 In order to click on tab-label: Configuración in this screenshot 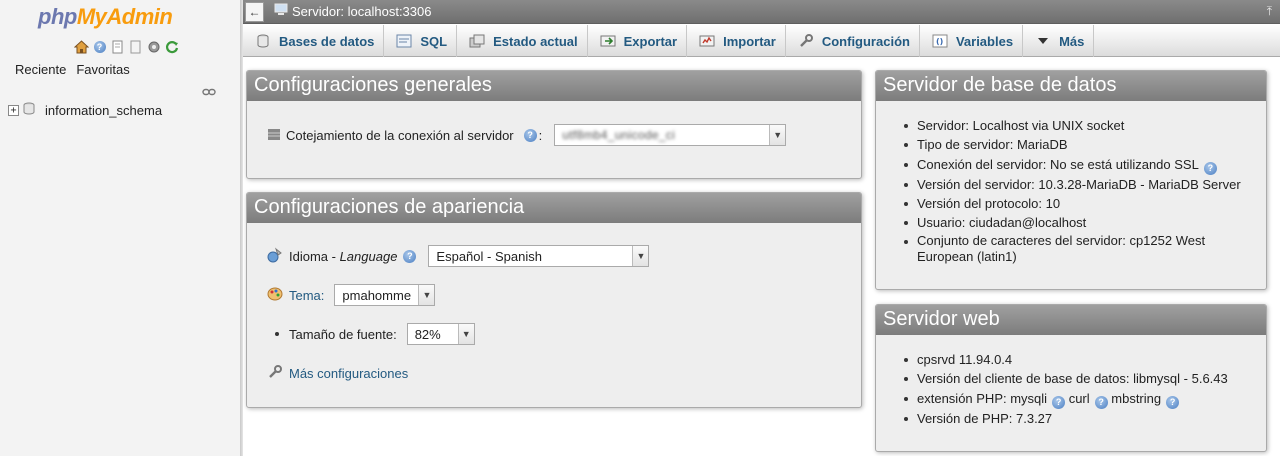, I will do `click(865, 41)`.